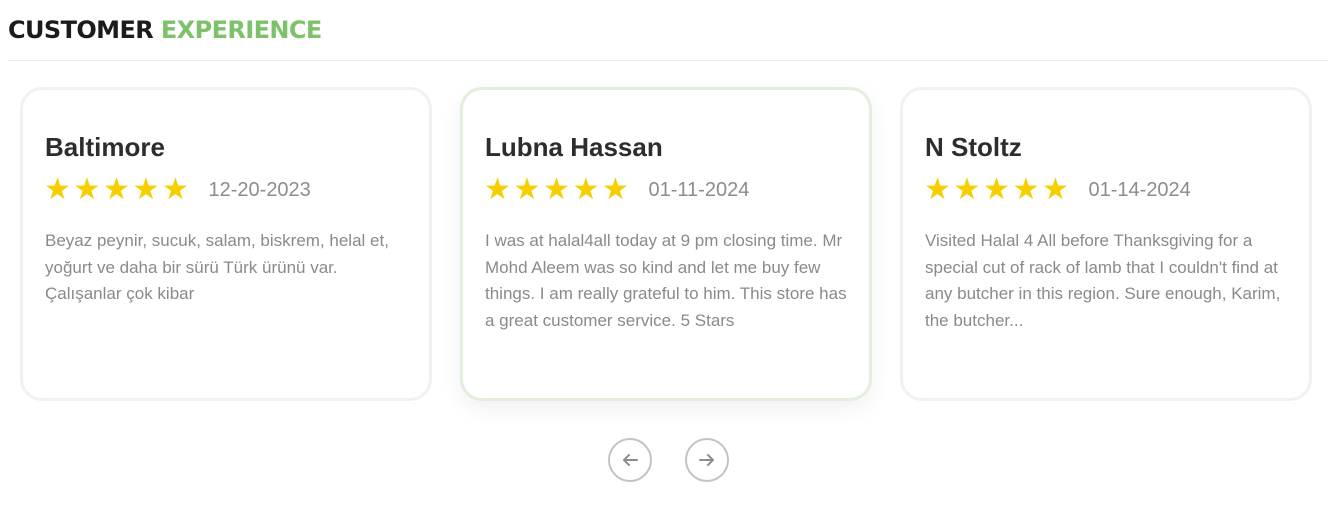  I want to click on section-header: CUSTOMER EXPERIENCE, so click(165, 30).